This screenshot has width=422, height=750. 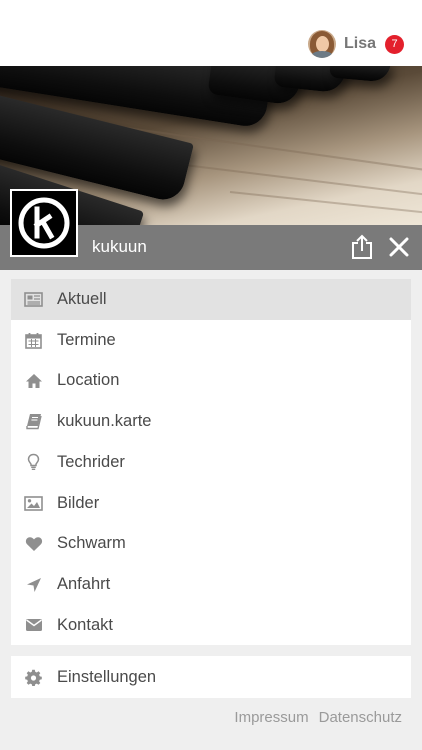 What do you see at coordinates (318, 717) in the screenshot?
I see `footer-links: Impressum Datenschutz` at bounding box center [318, 717].